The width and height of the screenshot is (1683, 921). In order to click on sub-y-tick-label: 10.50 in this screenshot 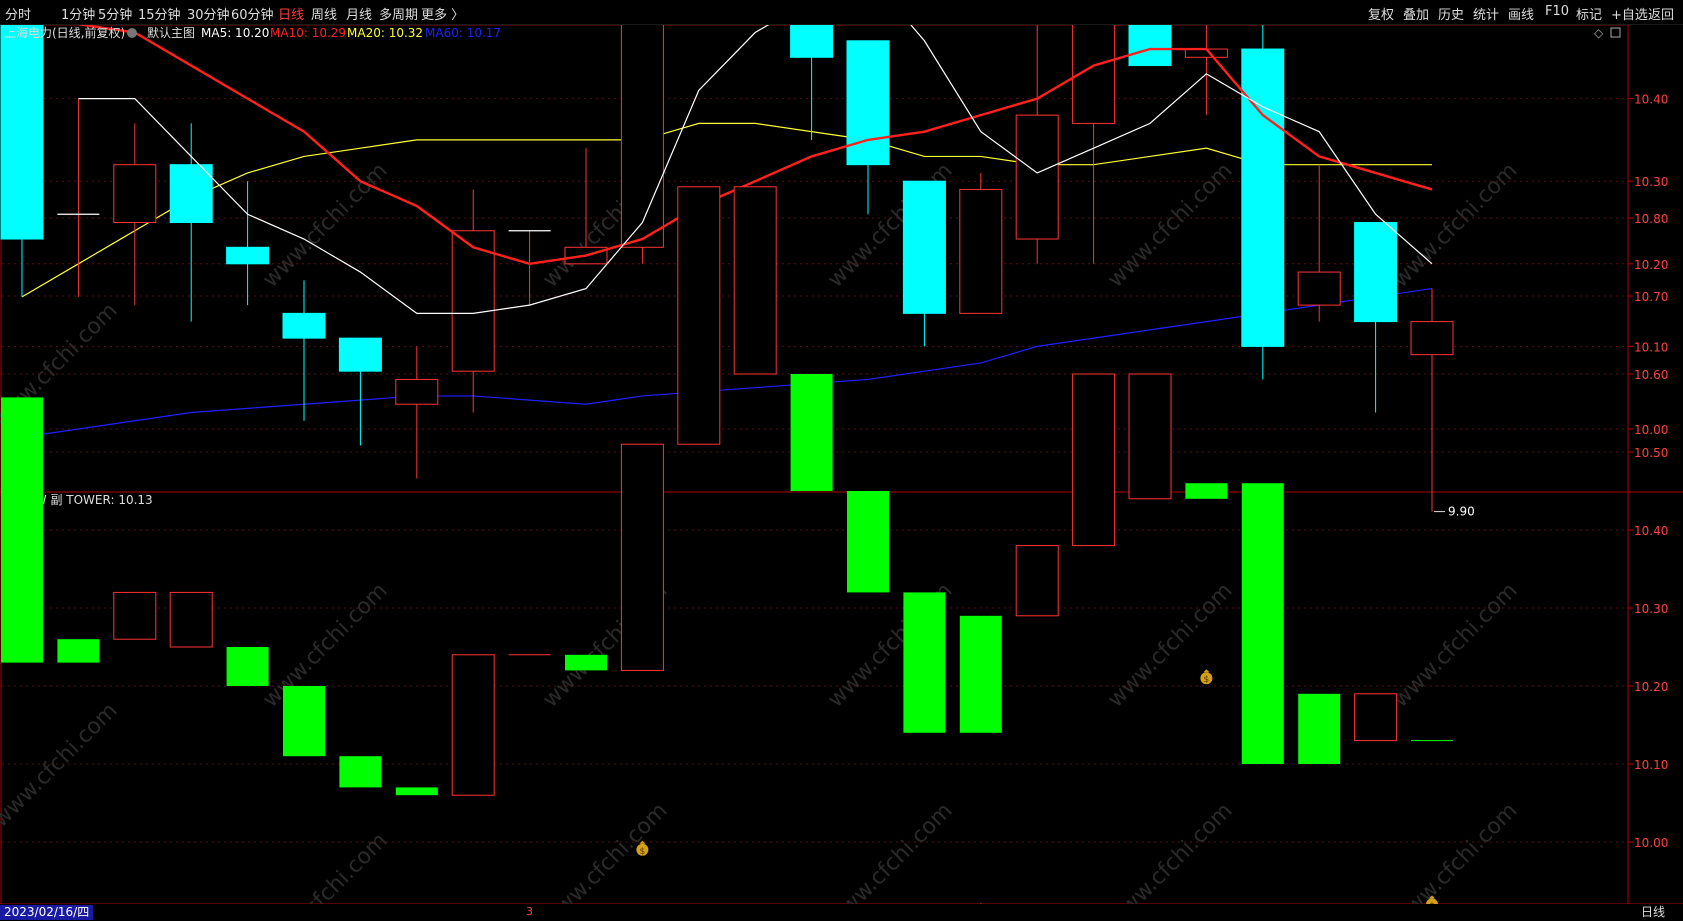, I will do `click(1651, 453)`.